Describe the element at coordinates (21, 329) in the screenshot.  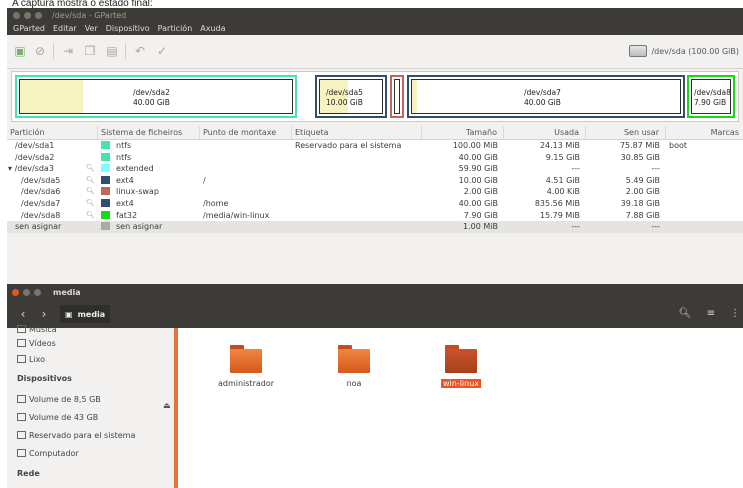
I see `music-icon` at that location.